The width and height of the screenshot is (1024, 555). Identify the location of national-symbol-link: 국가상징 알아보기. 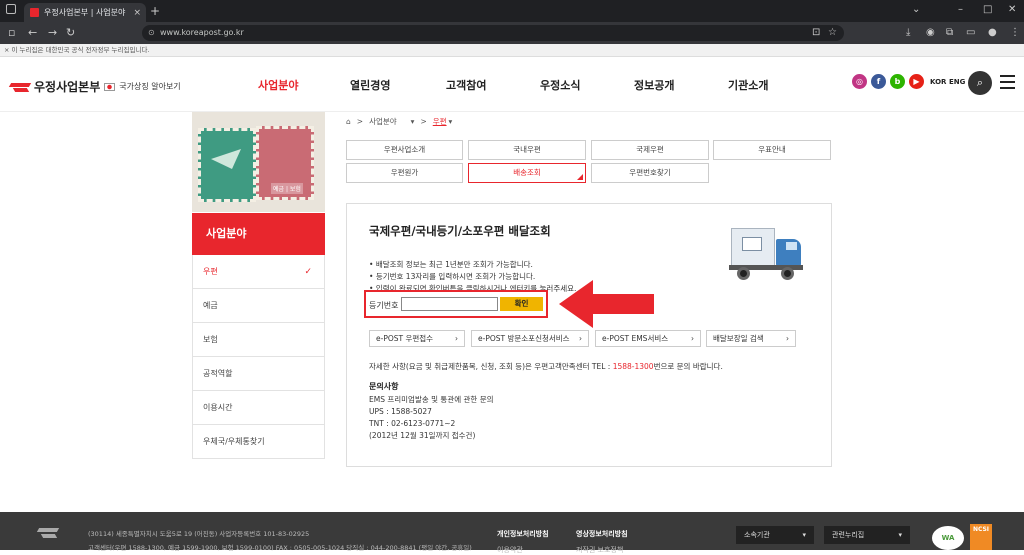
(149, 86).